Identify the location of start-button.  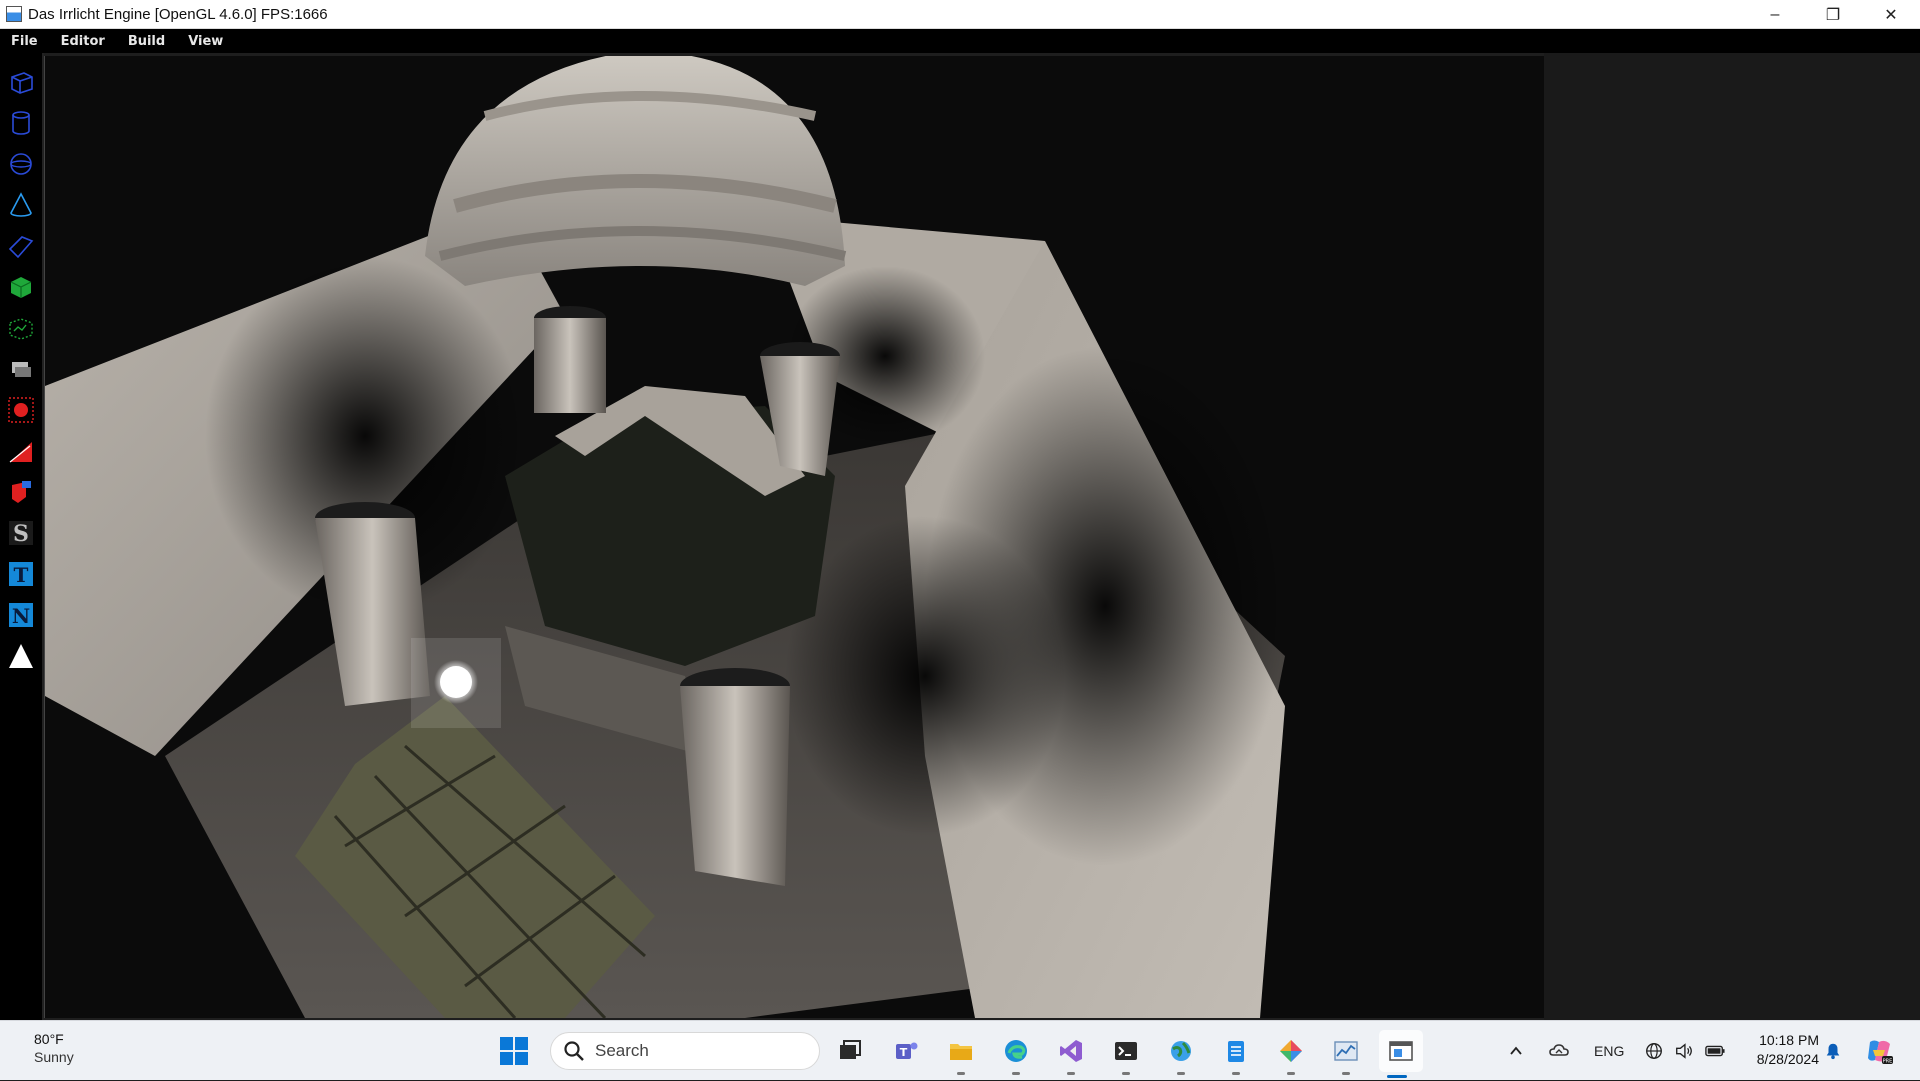
(514, 1051).